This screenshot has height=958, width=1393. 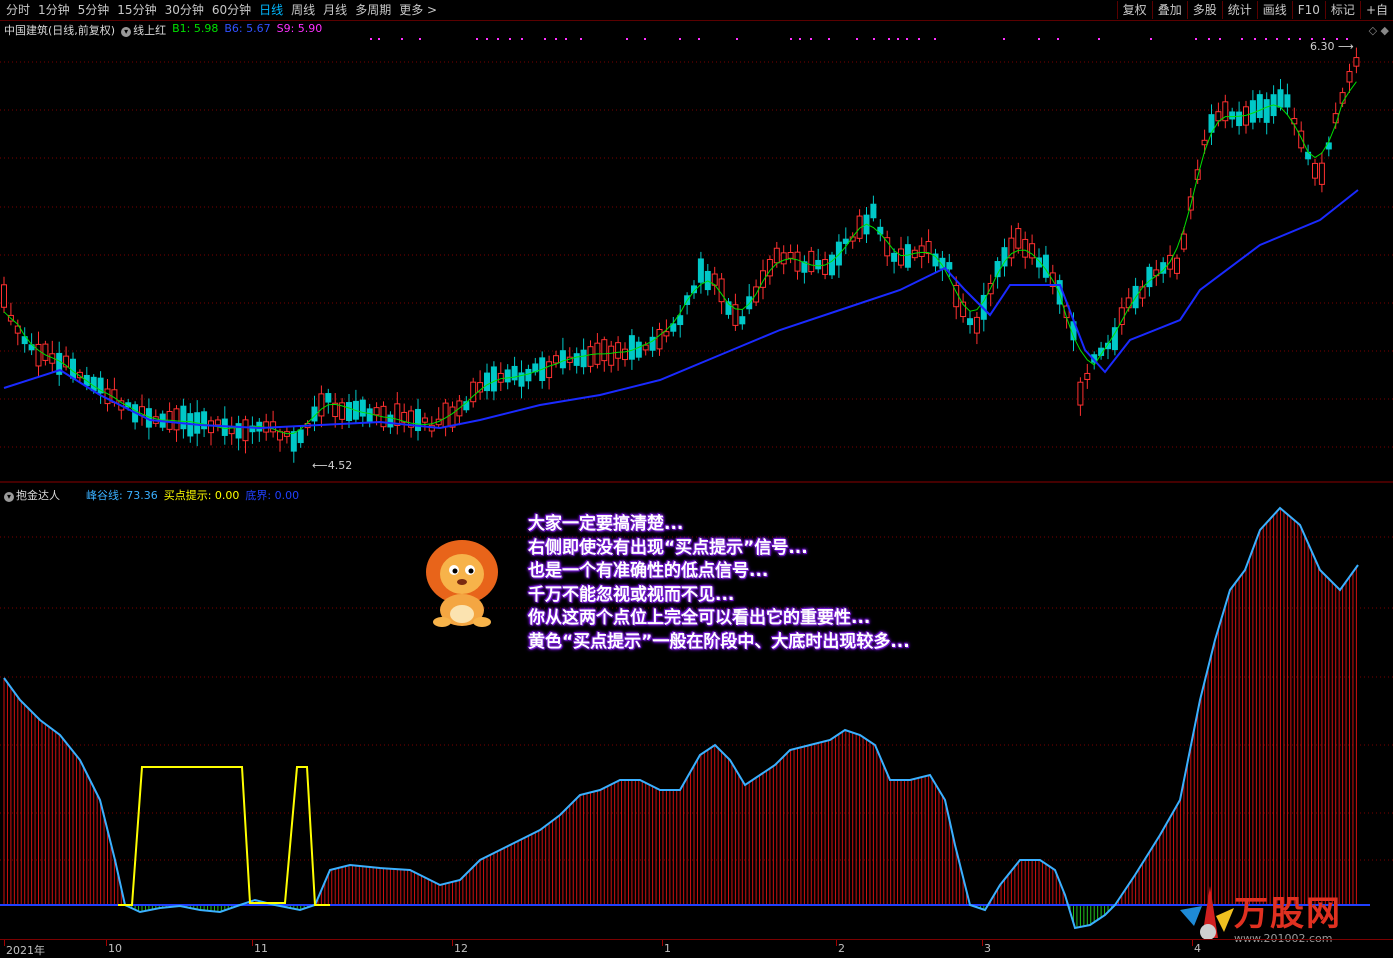 I want to click on date-label: 4, so click(x=1197, y=948).